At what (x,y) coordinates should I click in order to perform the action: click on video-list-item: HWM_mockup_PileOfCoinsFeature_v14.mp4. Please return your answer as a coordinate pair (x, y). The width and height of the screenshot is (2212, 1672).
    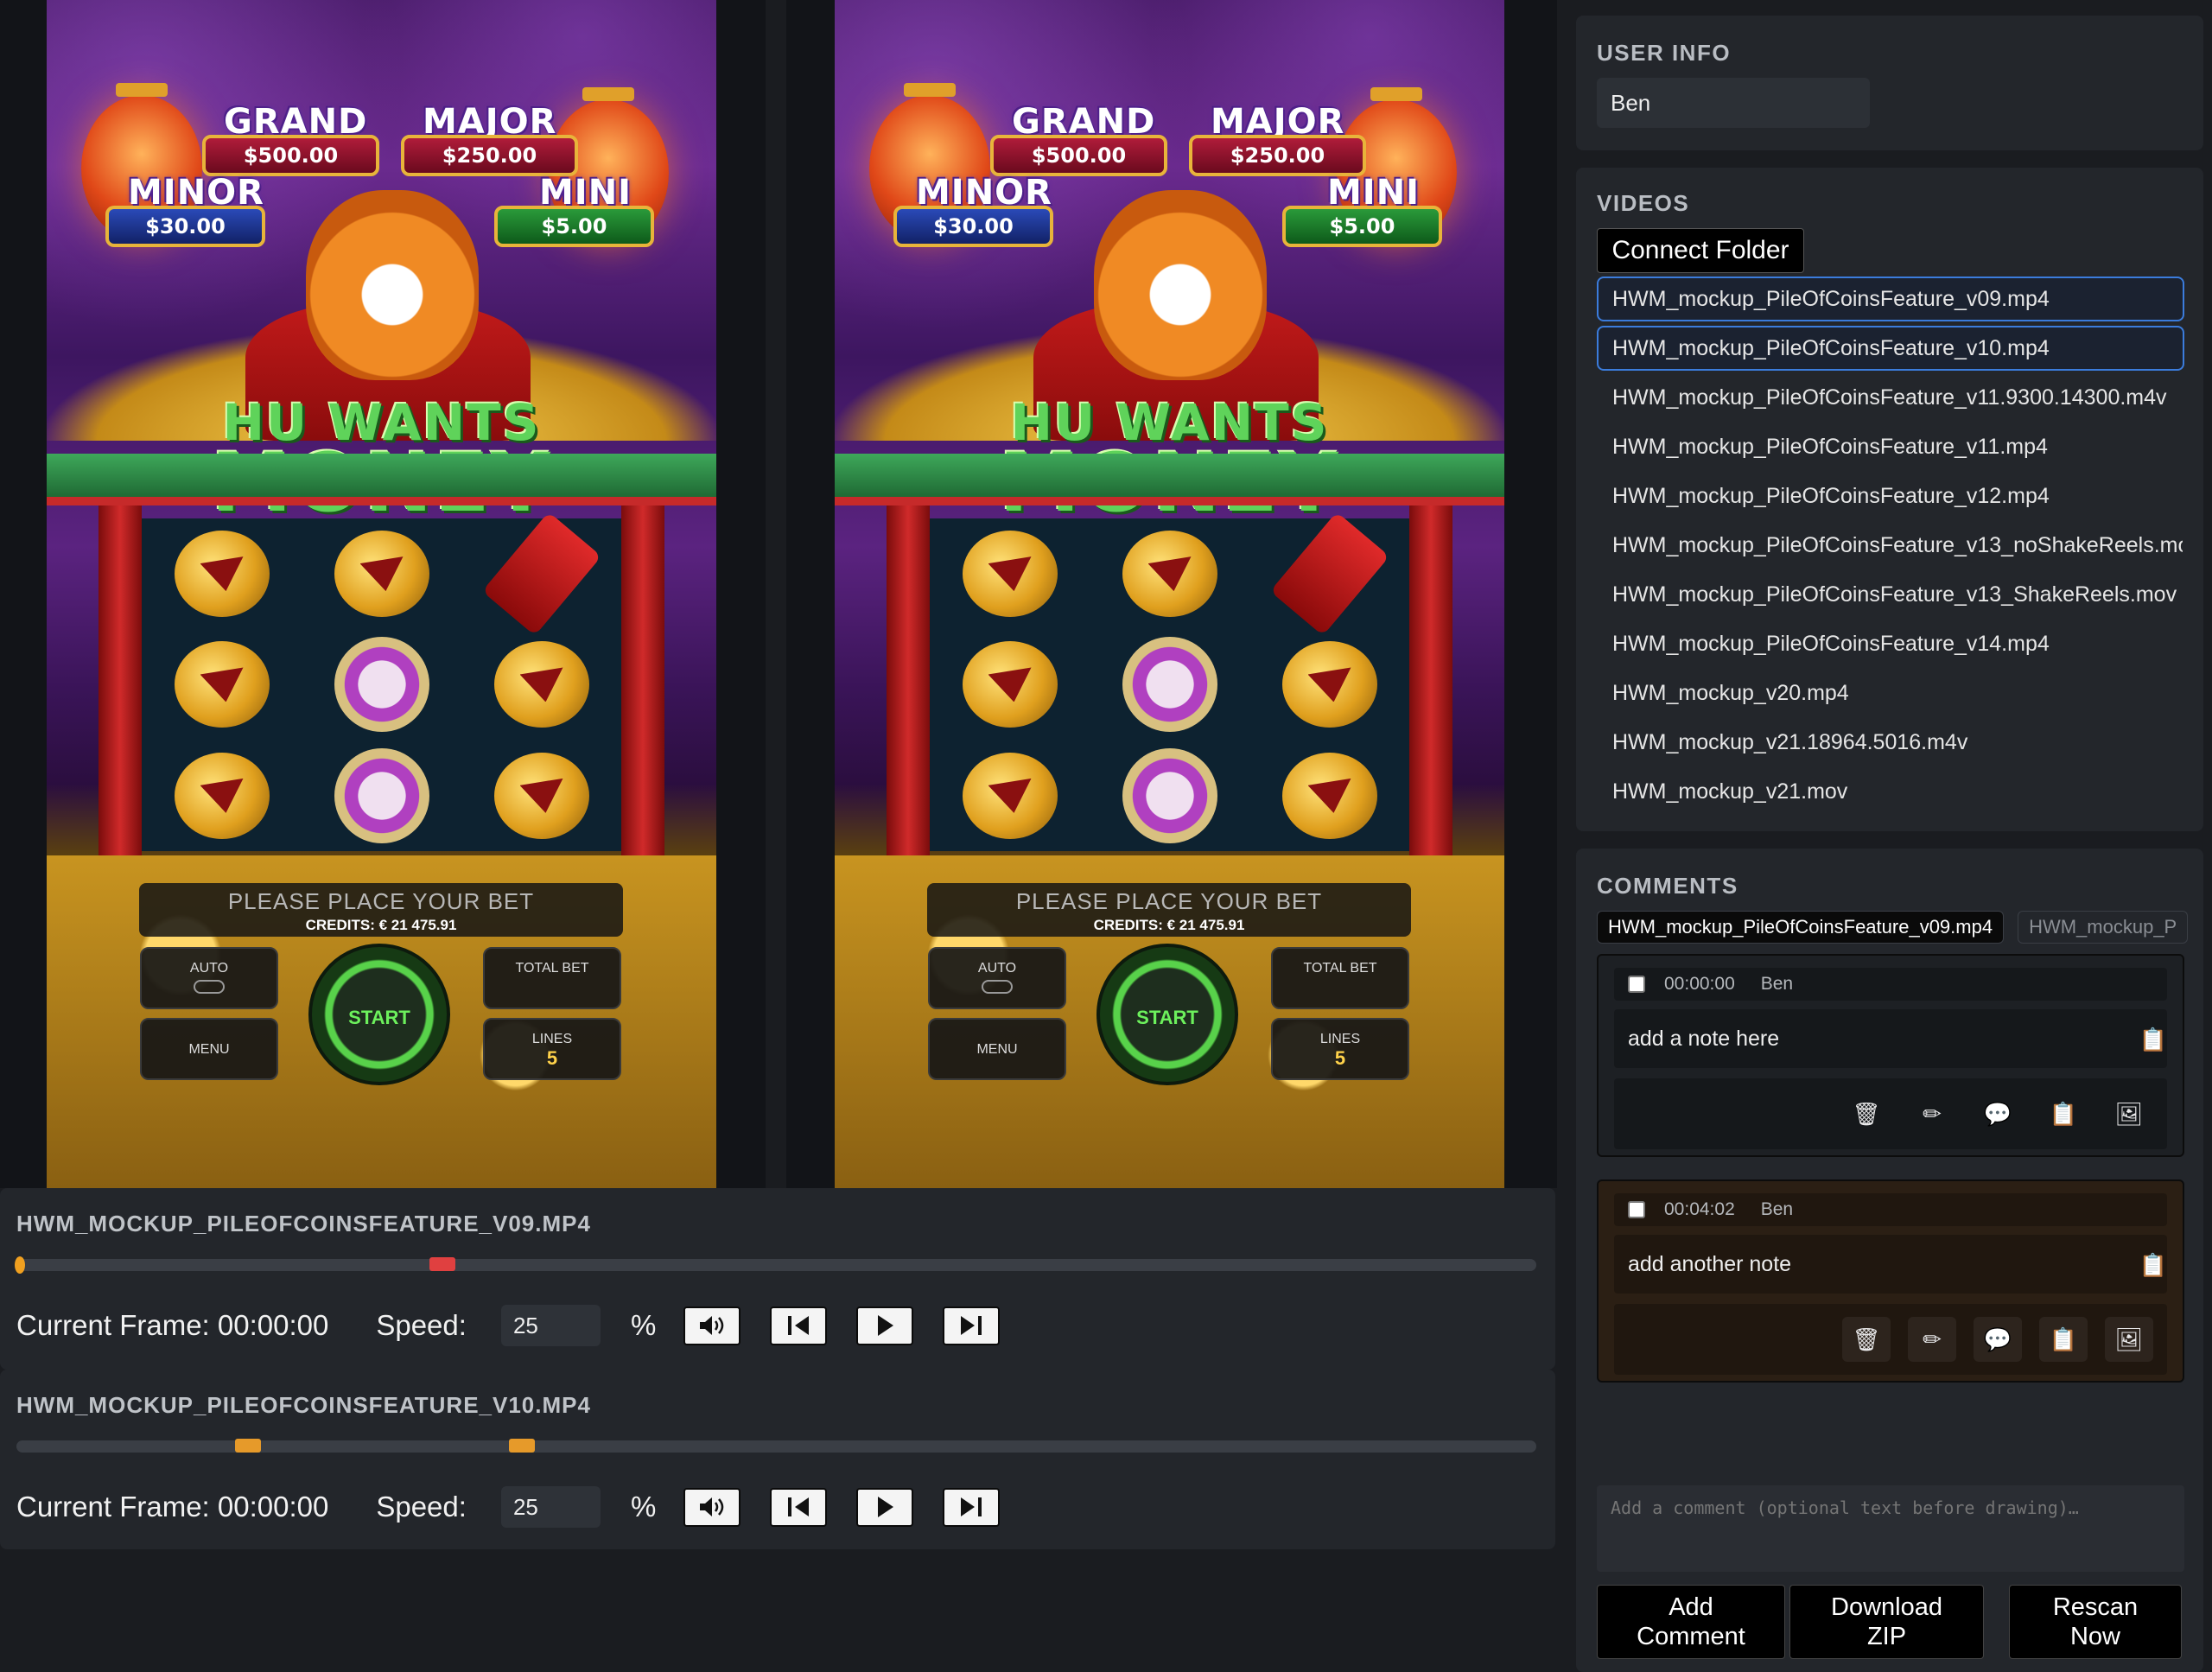
    Looking at the image, I should click on (1890, 643).